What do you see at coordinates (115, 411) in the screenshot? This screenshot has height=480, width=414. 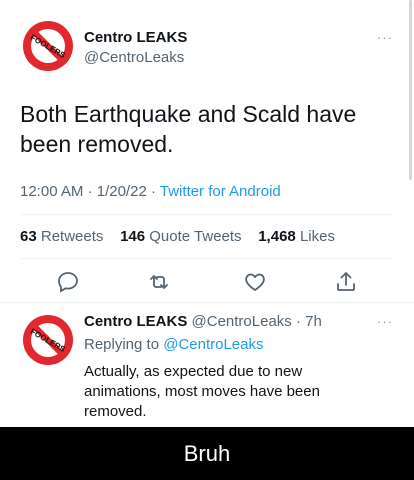 I see `reply-text-line-3: removed.` at bounding box center [115, 411].